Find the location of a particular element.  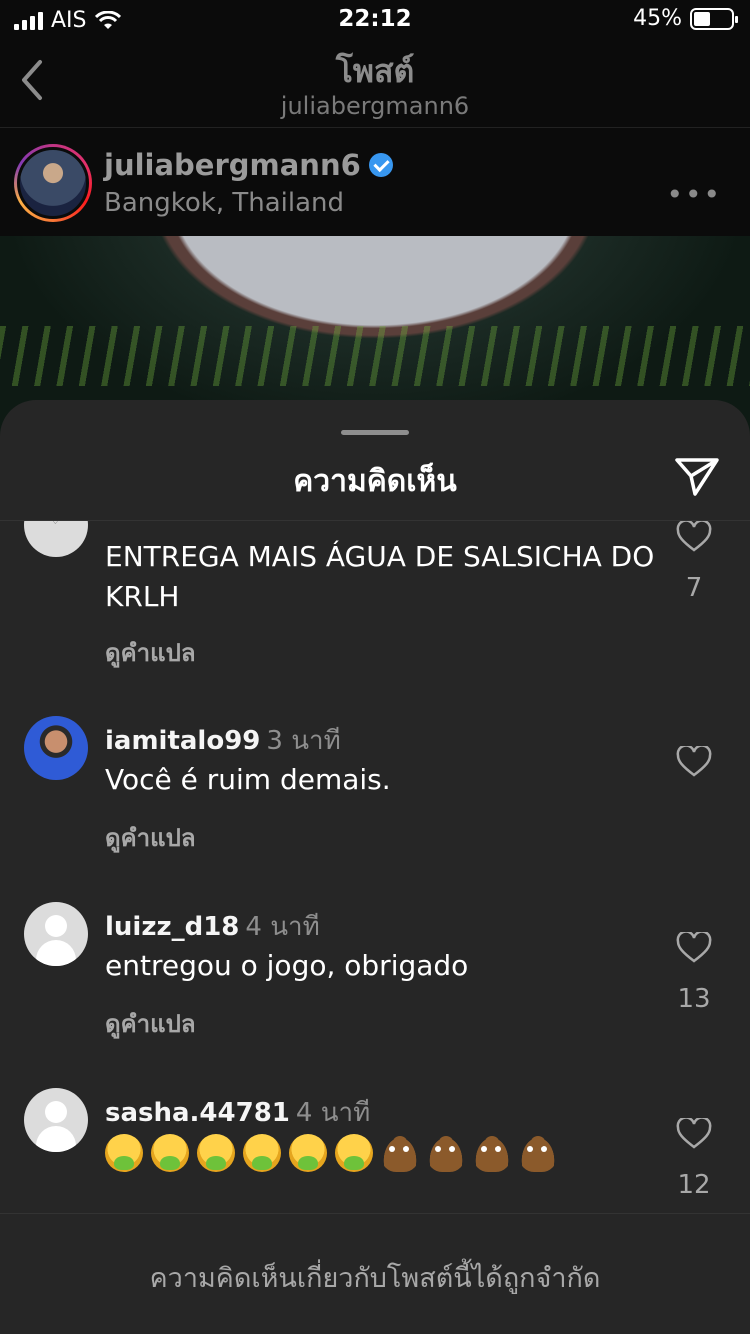

comment-meta: luizz_d18 4 นาที is located at coordinates (212, 926).